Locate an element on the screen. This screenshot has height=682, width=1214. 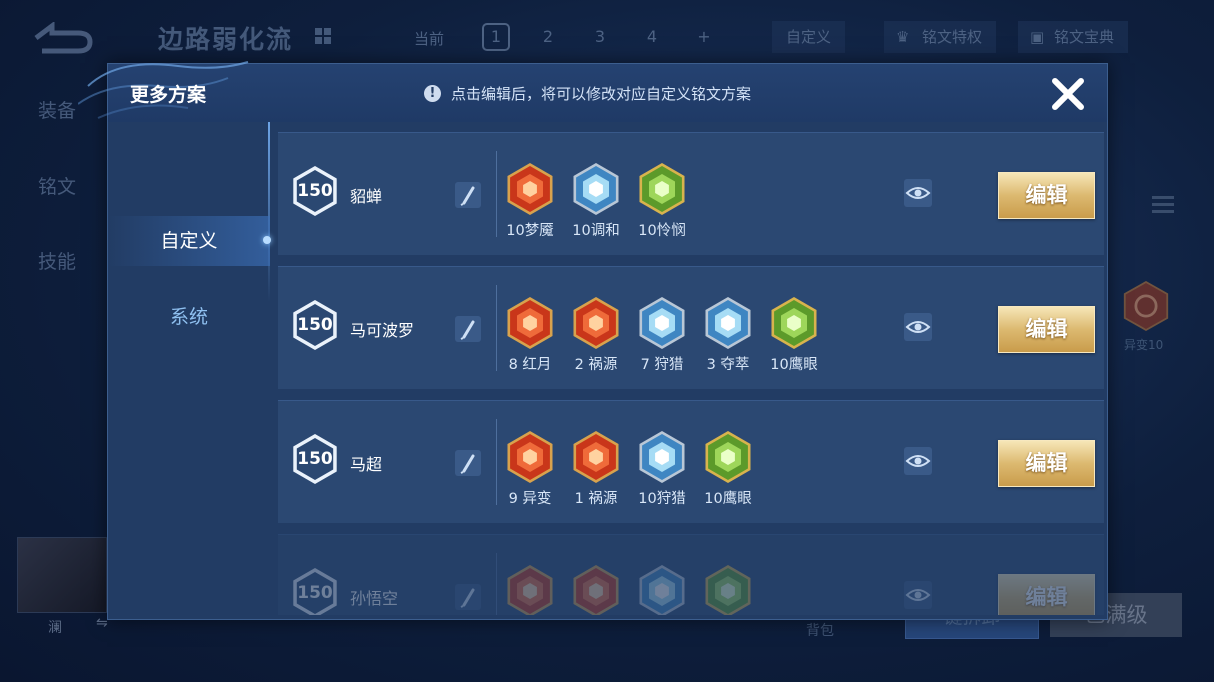
dialog-title: 更多方案 is located at coordinates (168, 95).